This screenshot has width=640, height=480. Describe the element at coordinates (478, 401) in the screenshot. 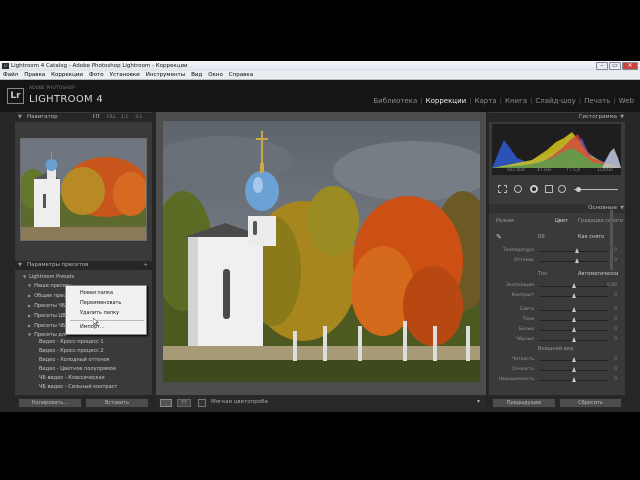

I see `toolbar-menu-icon: ▾` at that location.